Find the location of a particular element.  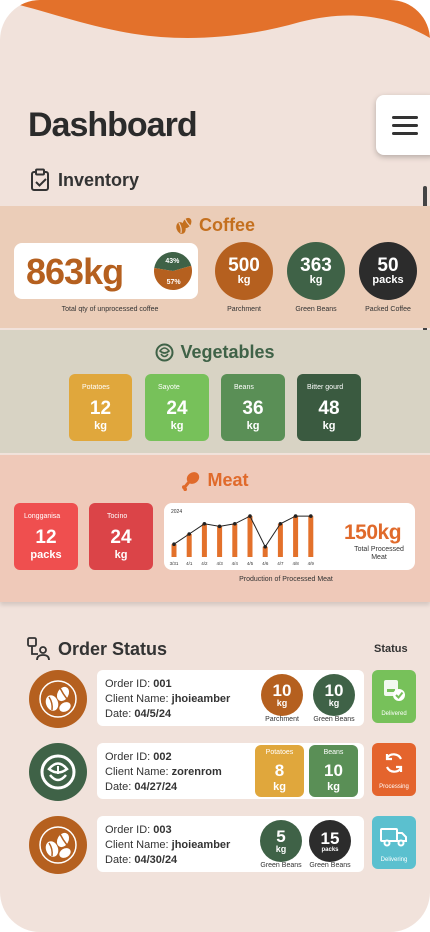

chart-tick-label: 4/5 is located at coordinates (250, 563).